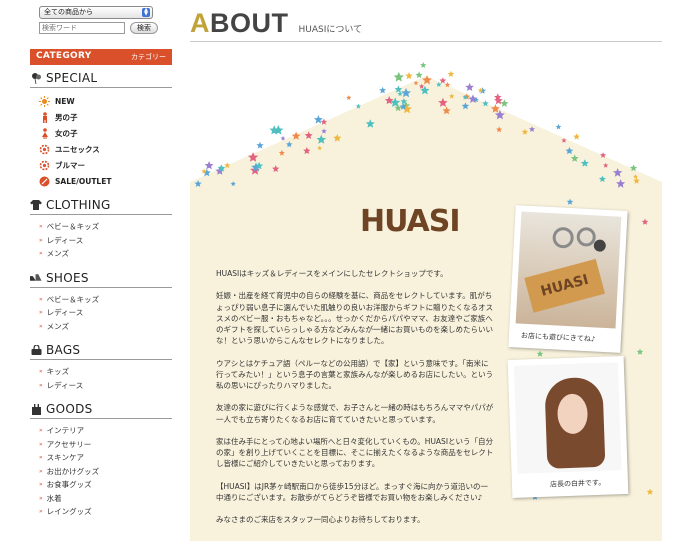 Image resolution: width=684 pixels, height=549 pixels. What do you see at coordinates (320, 520) in the screenshot?
I see `about-paragraph: みなさまのご来店をスタッフ一同心よりお待ちしております。` at bounding box center [320, 520].